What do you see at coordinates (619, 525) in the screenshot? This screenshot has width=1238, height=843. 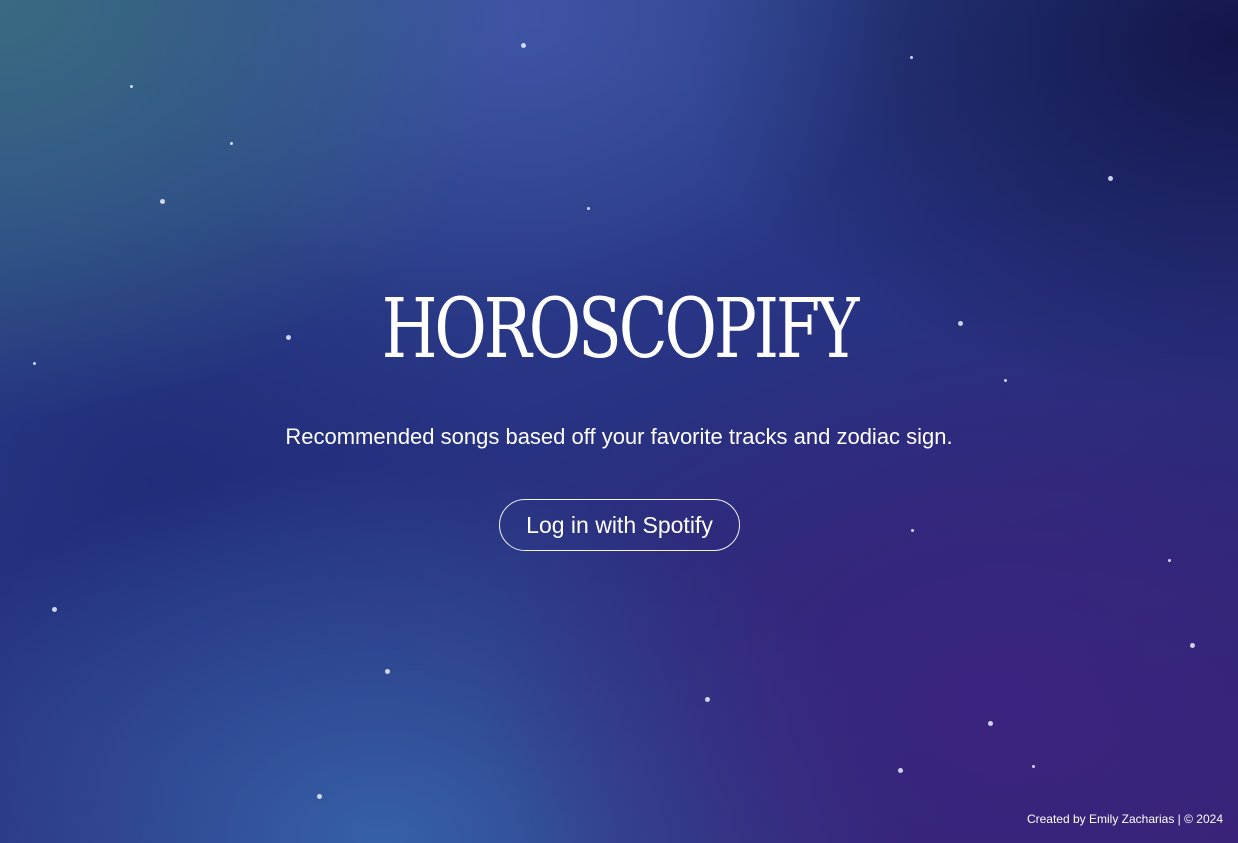 I see `spotify-login-button: Log in with Spotify` at bounding box center [619, 525].